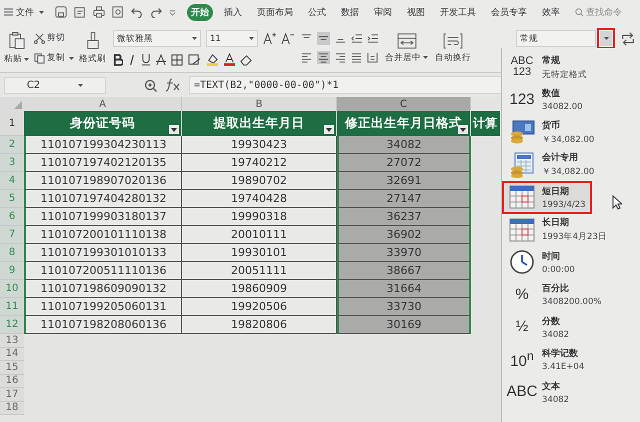  What do you see at coordinates (246, 60) in the screenshot?
I see `eraser-icon` at bounding box center [246, 60].